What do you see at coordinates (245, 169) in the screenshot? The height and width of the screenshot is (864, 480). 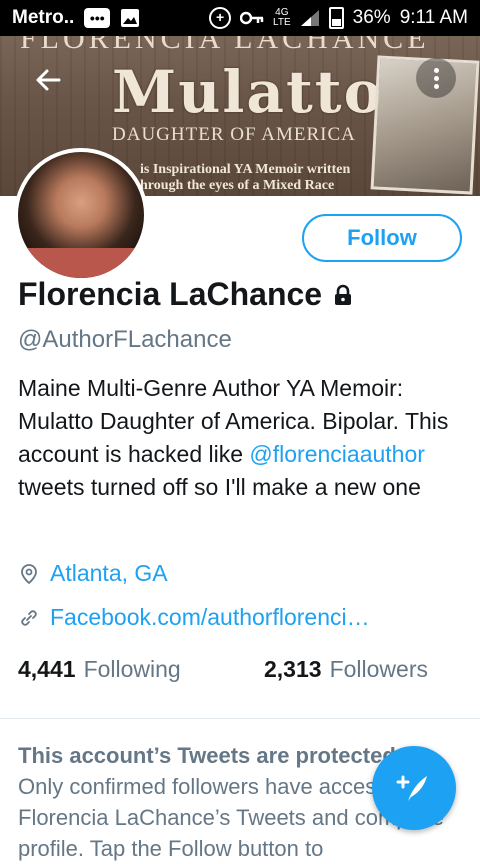 I see `banner-tagline-1: is Inspirational YA Memoir written` at bounding box center [245, 169].